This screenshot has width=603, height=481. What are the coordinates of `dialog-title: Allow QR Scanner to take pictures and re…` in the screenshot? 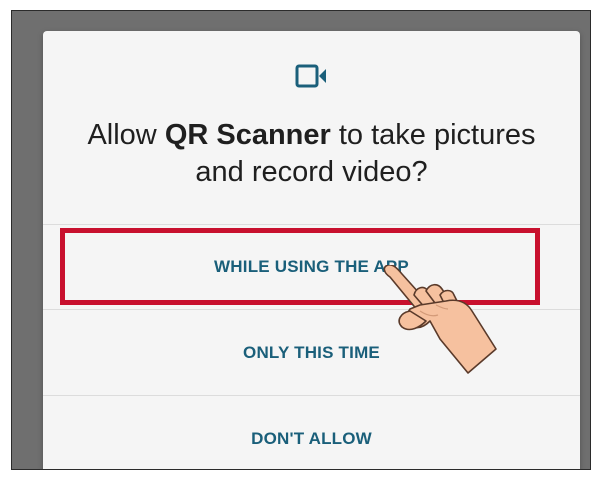 It's located at (311, 154).